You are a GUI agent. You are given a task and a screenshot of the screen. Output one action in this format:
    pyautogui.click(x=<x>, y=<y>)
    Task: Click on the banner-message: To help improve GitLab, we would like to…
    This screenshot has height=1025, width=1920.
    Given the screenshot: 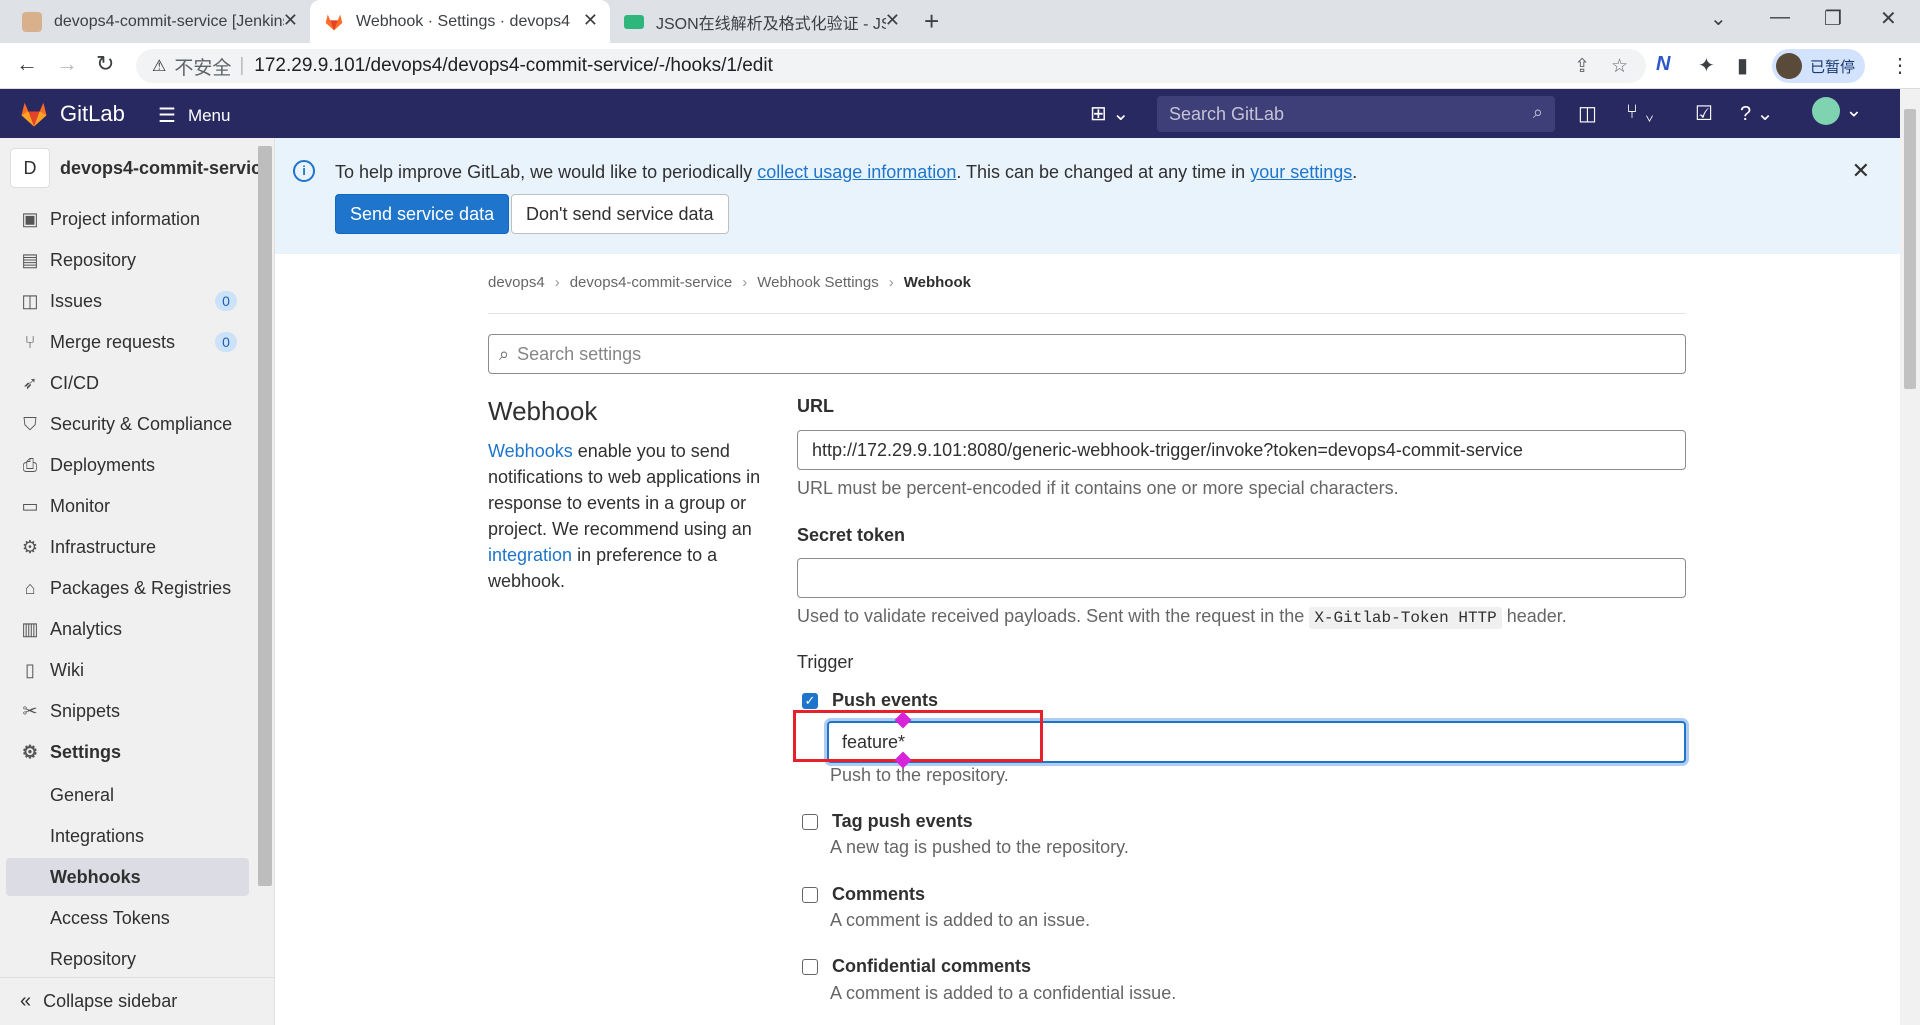 What is the action you would take?
    pyautogui.click(x=846, y=172)
    